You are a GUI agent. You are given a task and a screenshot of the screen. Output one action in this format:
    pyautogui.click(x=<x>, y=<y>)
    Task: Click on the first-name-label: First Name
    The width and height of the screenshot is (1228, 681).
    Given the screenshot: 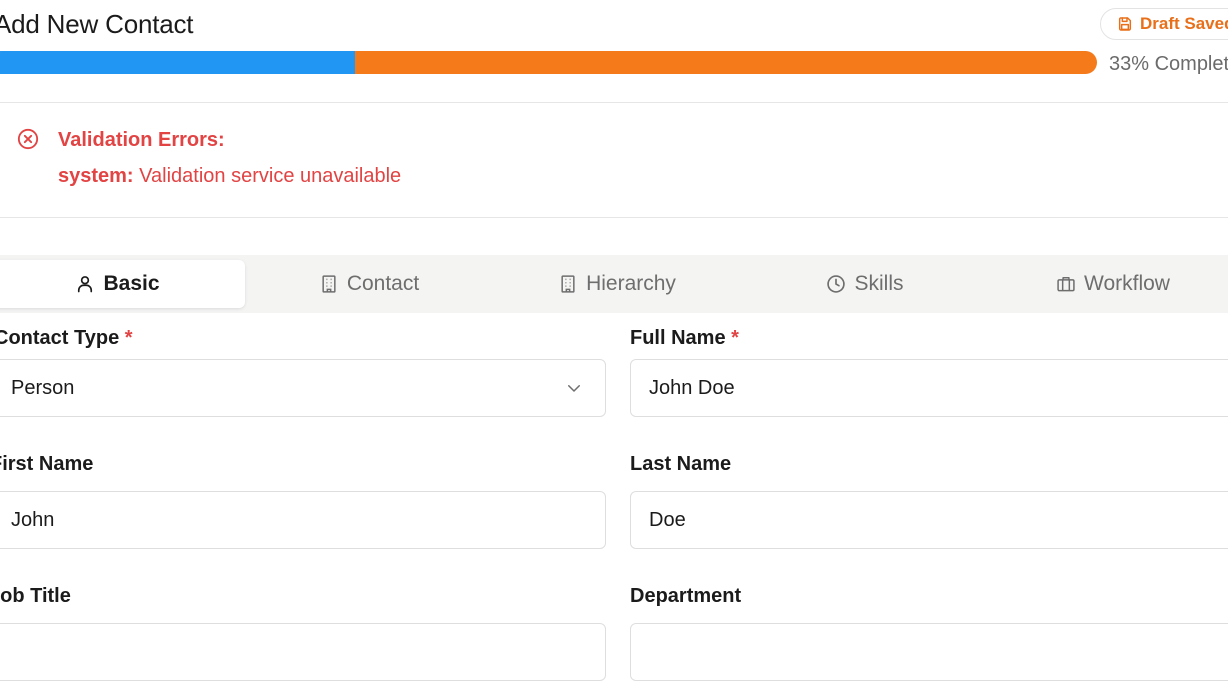 What is the action you would take?
    pyautogui.click(x=47, y=464)
    